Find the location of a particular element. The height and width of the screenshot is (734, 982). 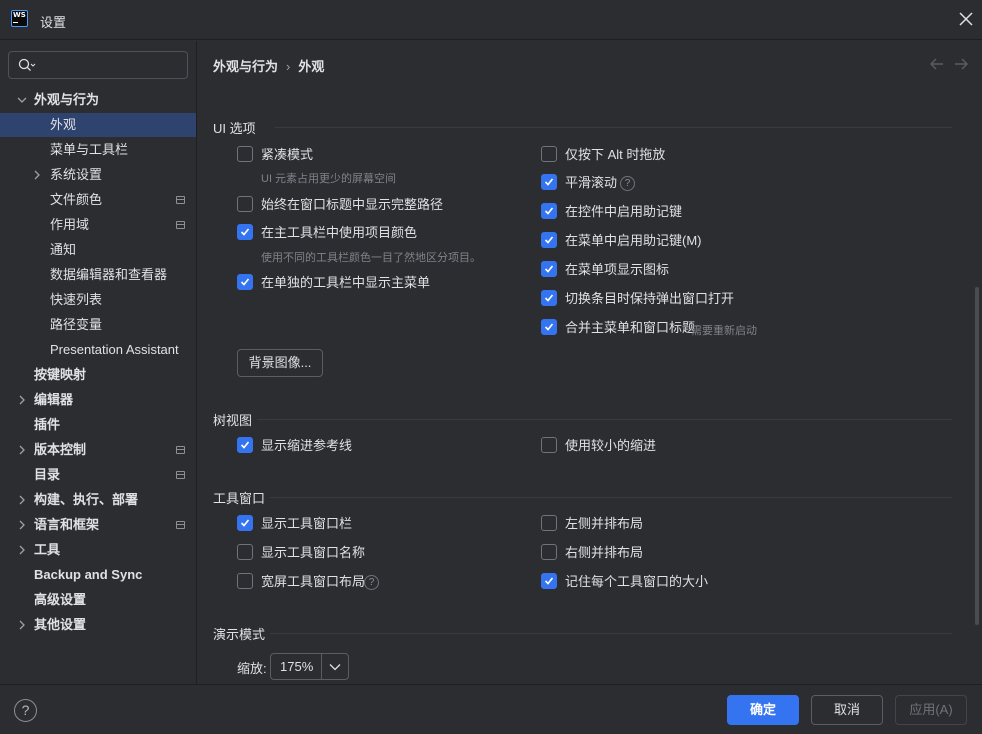

presentation-mode-title: 演示模式 is located at coordinates (239, 634).